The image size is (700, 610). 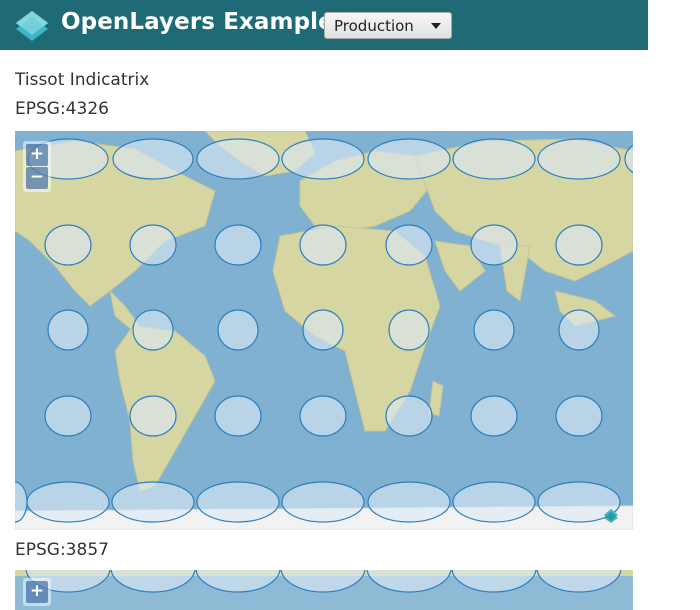 What do you see at coordinates (204, 22) in the screenshot?
I see `brand-title: OpenLayers Examples` at bounding box center [204, 22].